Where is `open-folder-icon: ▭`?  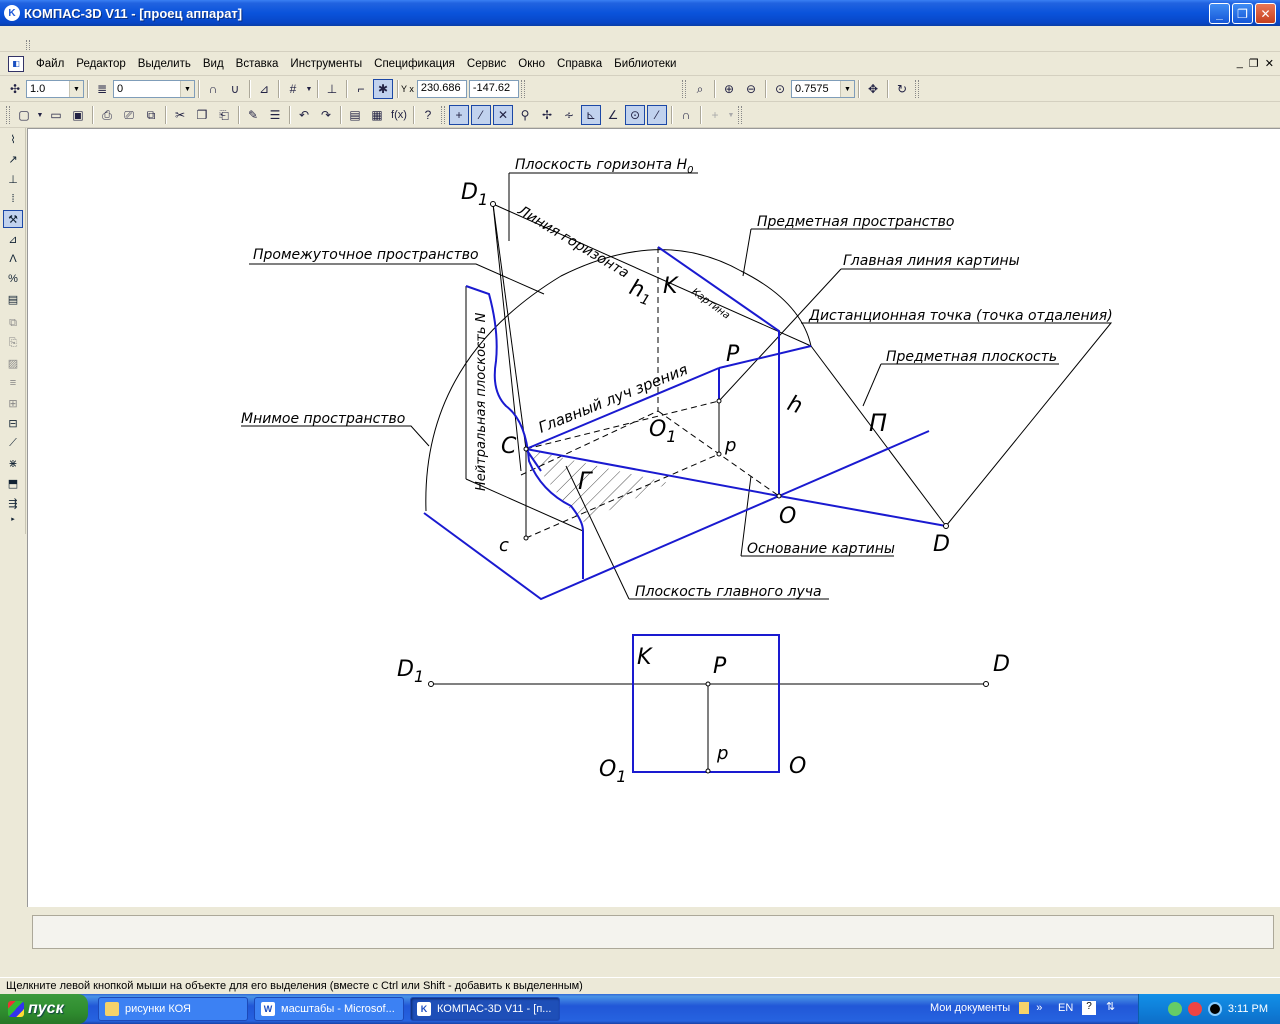 open-folder-icon: ▭ is located at coordinates (56, 115).